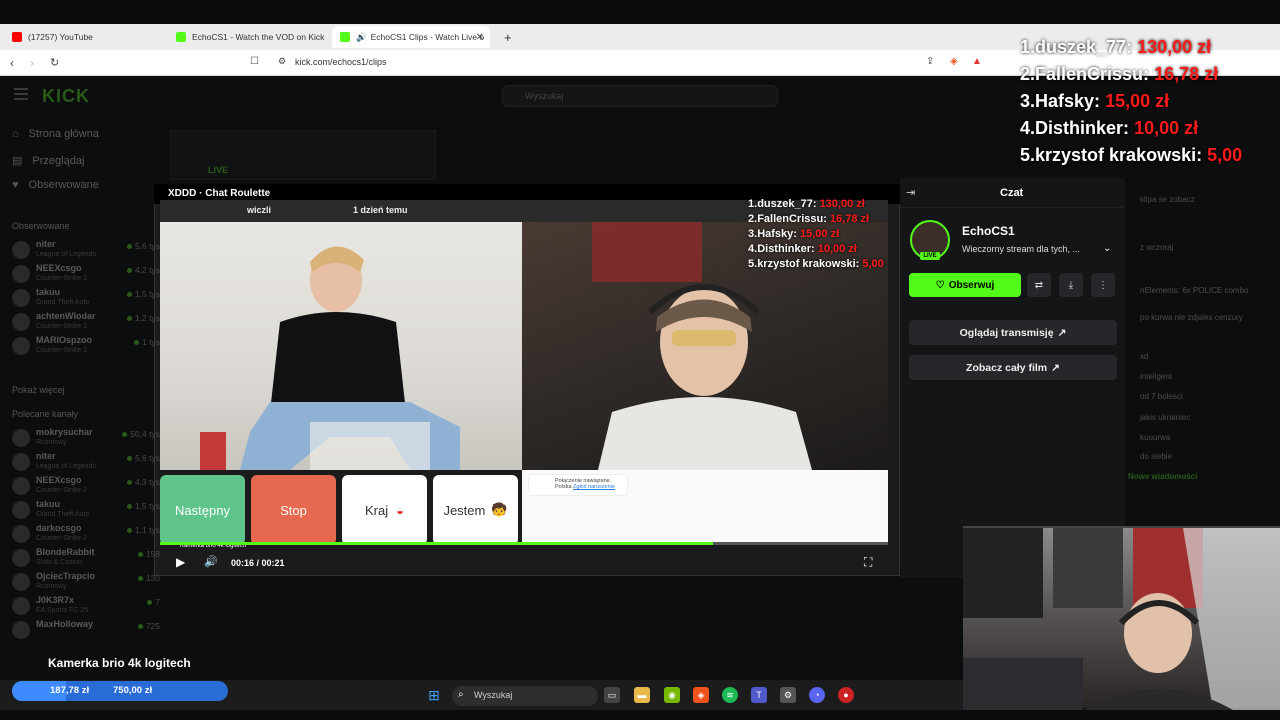  Describe the element at coordinates (180, 562) in the screenshot. I see `play-icon: ▶` at that location.